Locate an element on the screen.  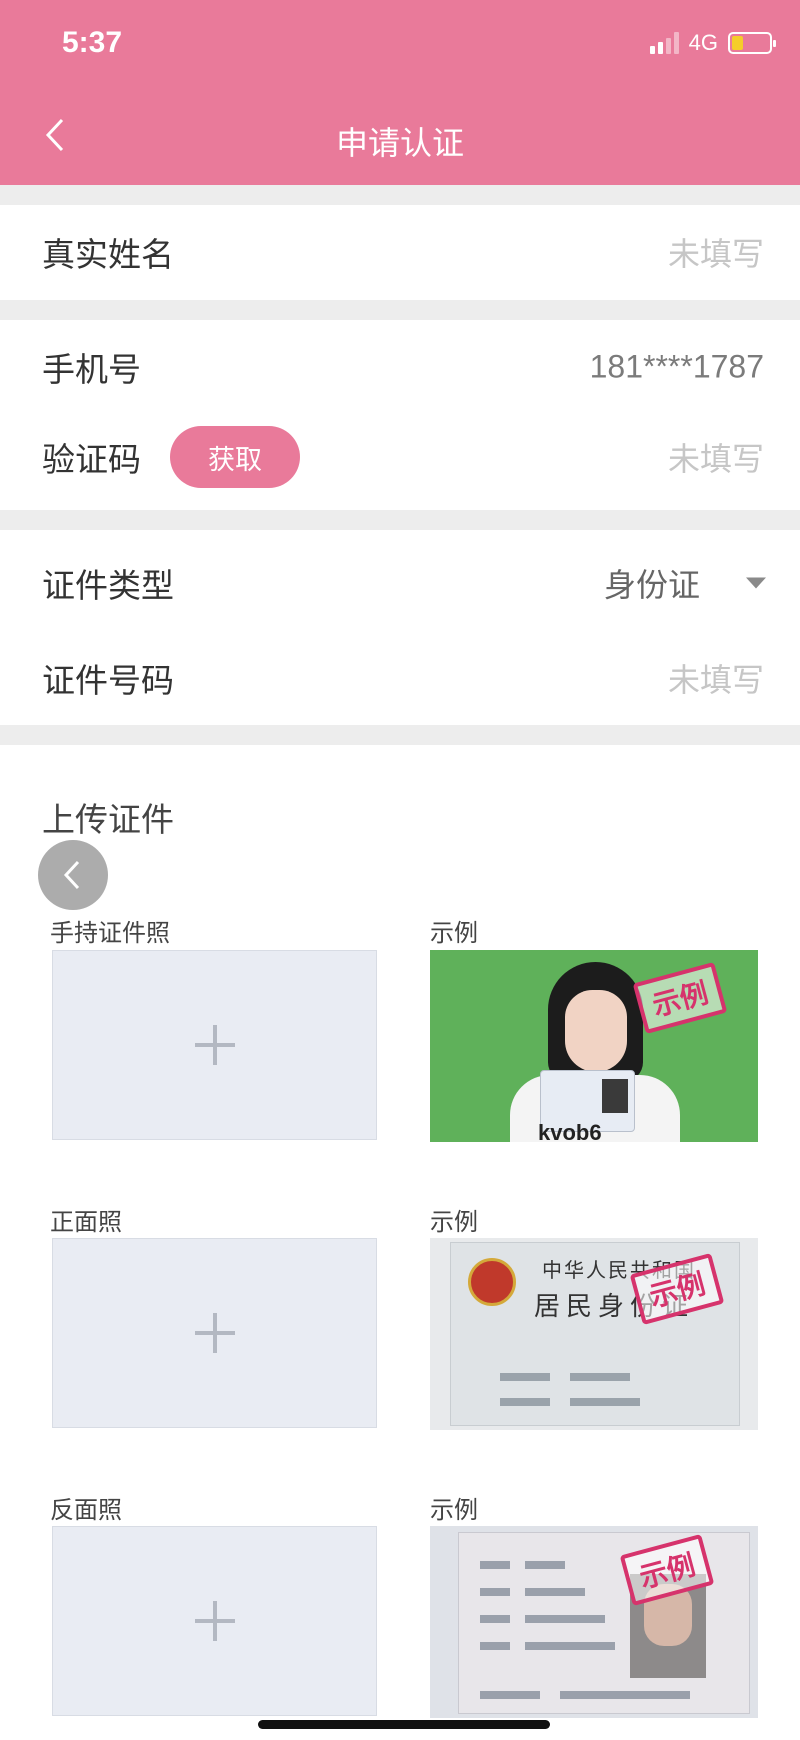
signal-icon is located at coordinates (664, 43).